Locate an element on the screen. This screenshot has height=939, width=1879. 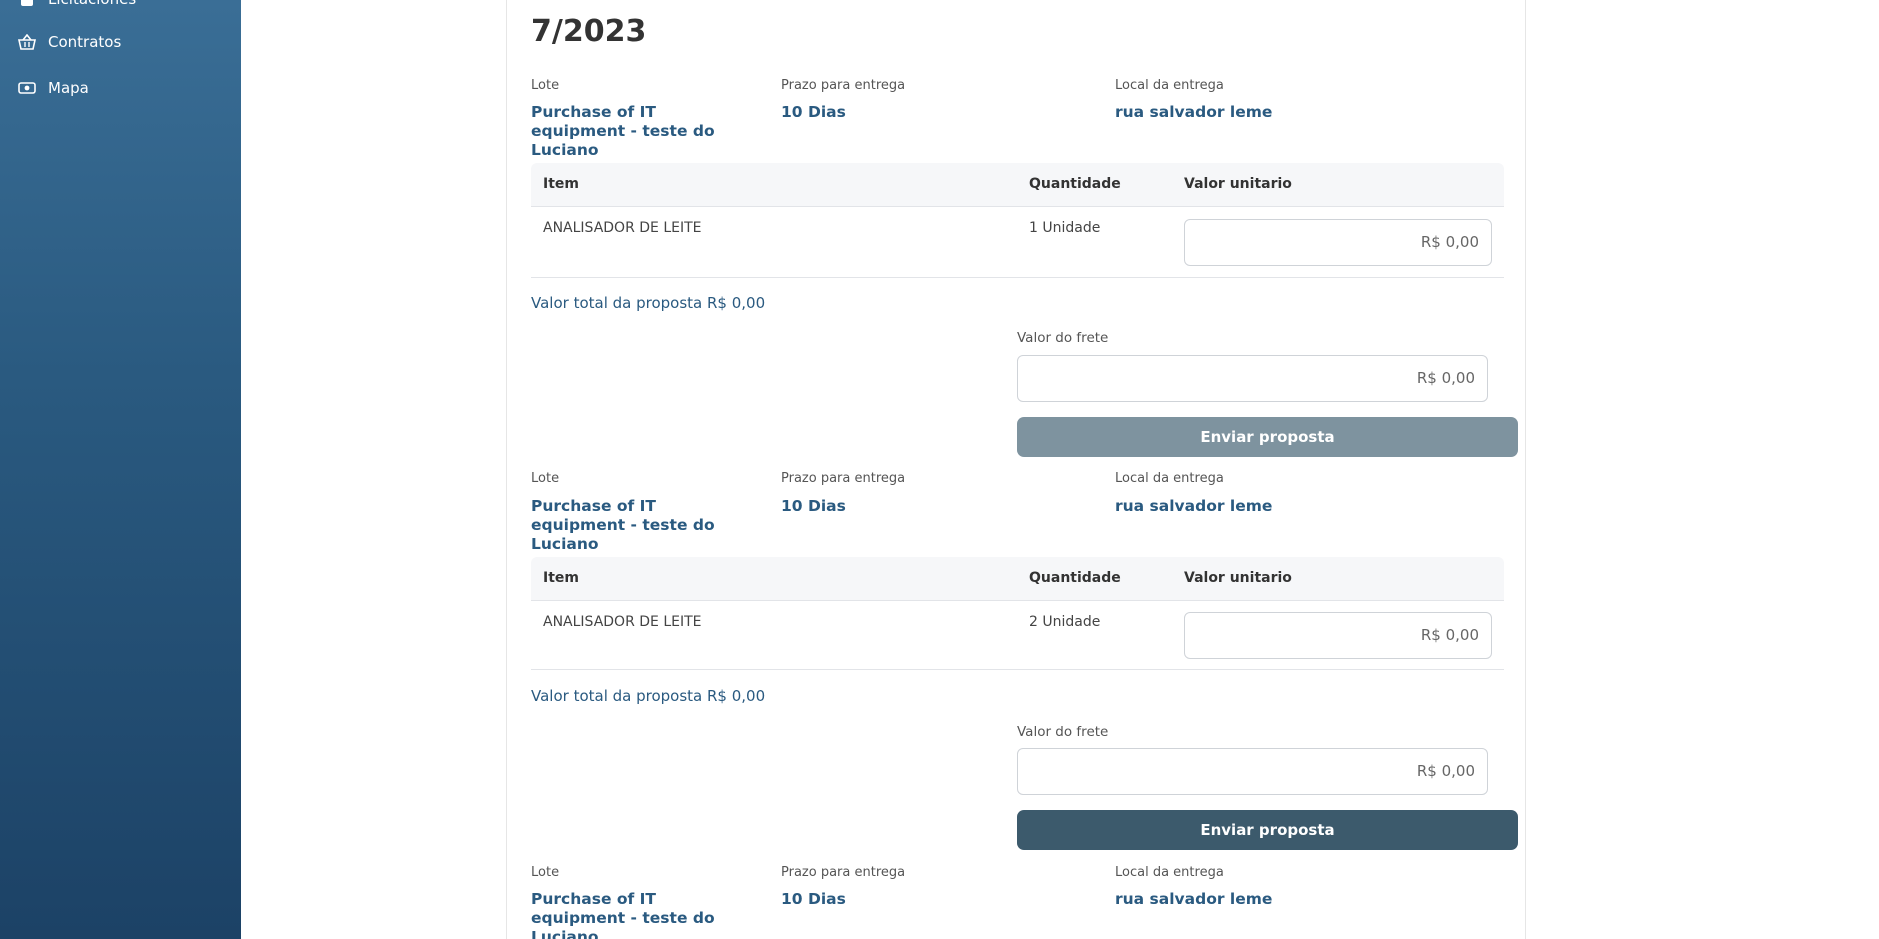
item-quantity: 2 Unidade is located at coordinates (1065, 622).